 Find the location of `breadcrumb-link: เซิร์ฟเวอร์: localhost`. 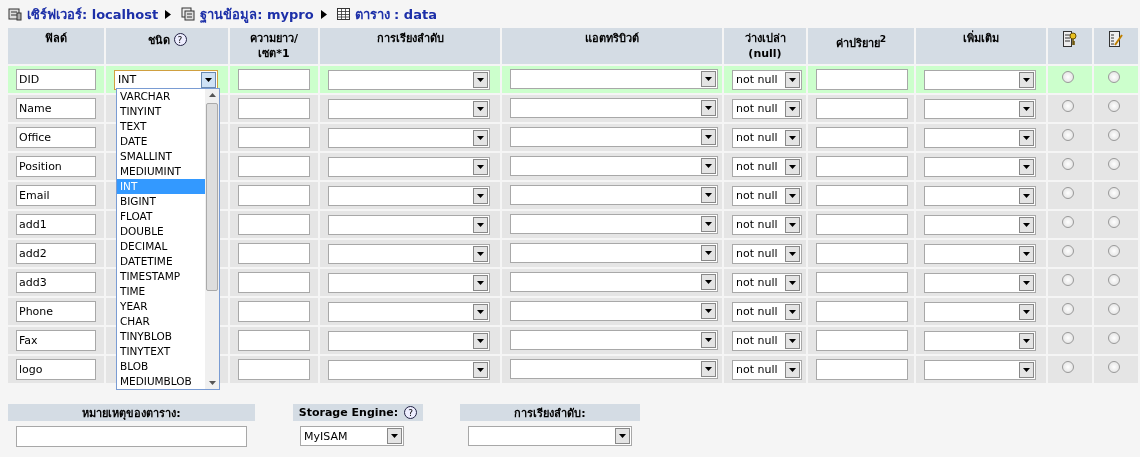

breadcrumb-link: เซิร์ฟเวอร์: localhost is located at coordinates (93, 14).